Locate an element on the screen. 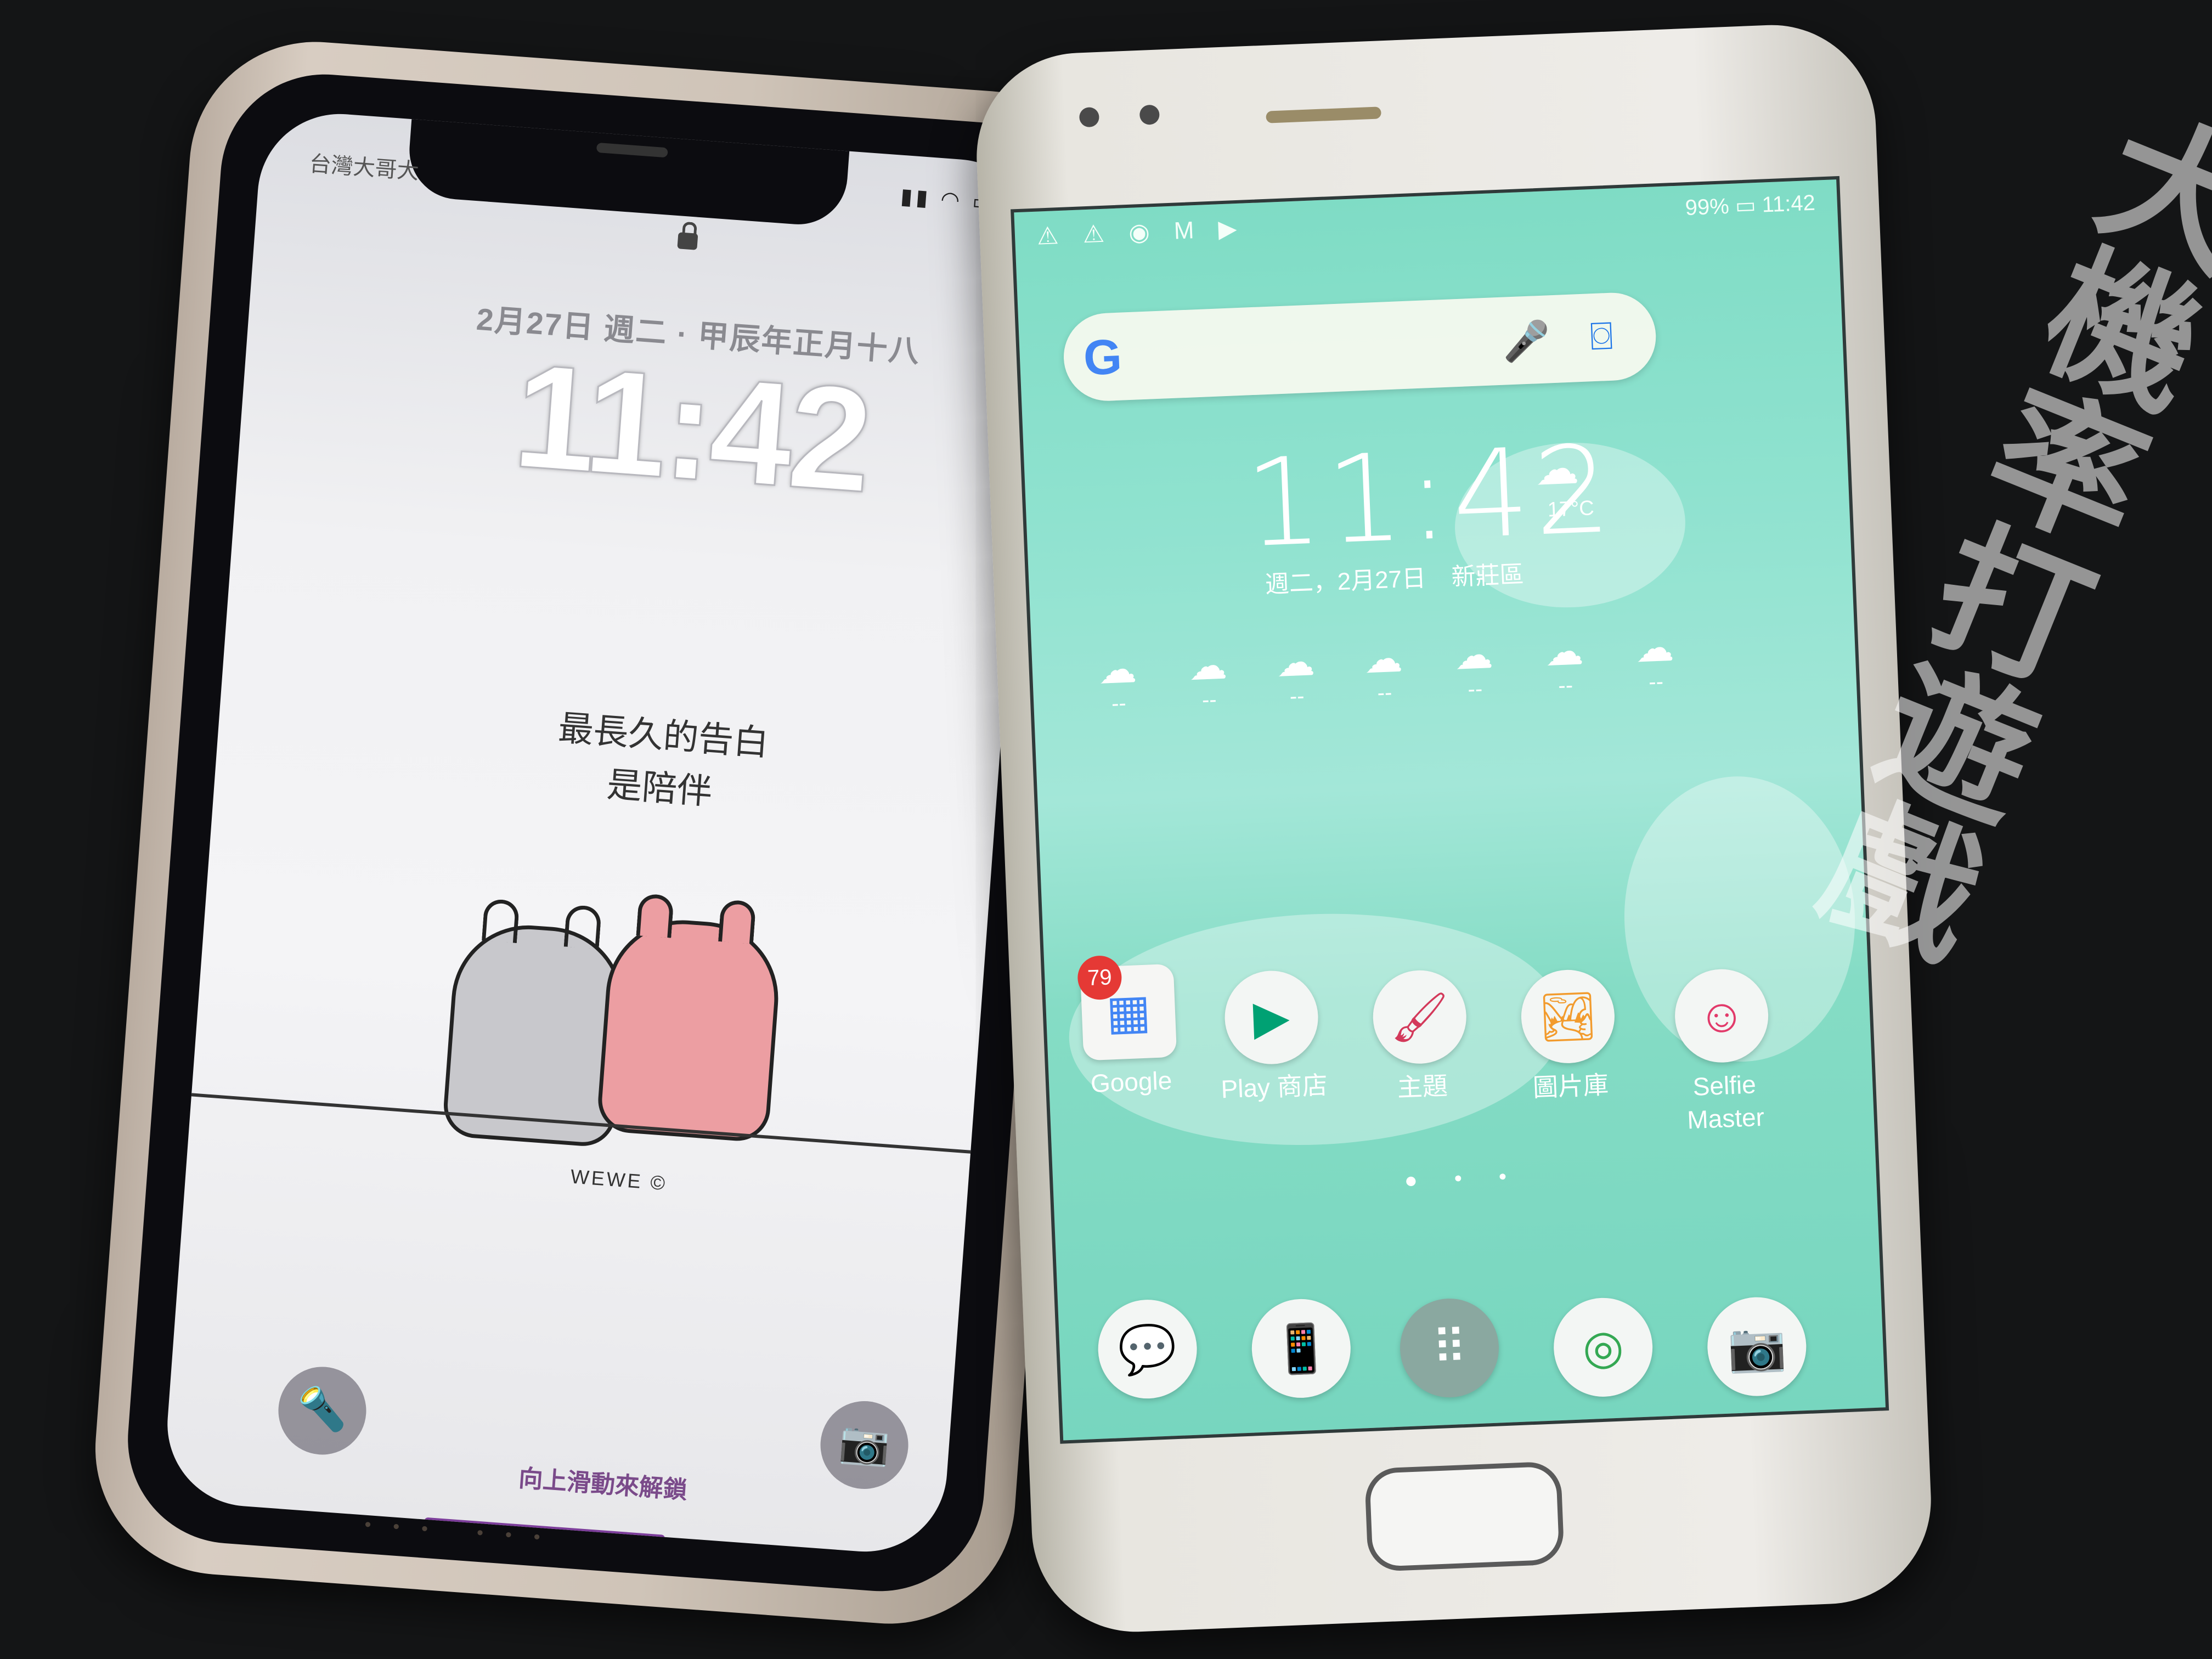  app-gallery: 🏞 圖片庫 is located at coordinates (1569, 1036).